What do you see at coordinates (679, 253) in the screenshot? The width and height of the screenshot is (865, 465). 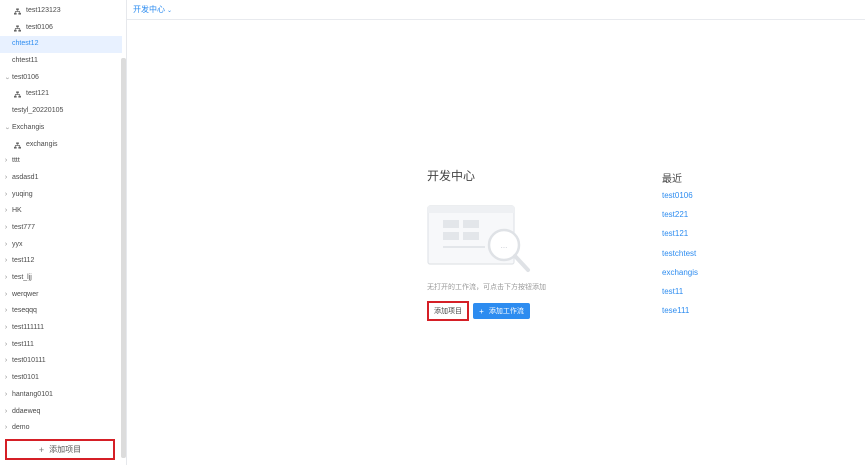 I see `recent-item: testchtest` at bounding box center [679, 253].